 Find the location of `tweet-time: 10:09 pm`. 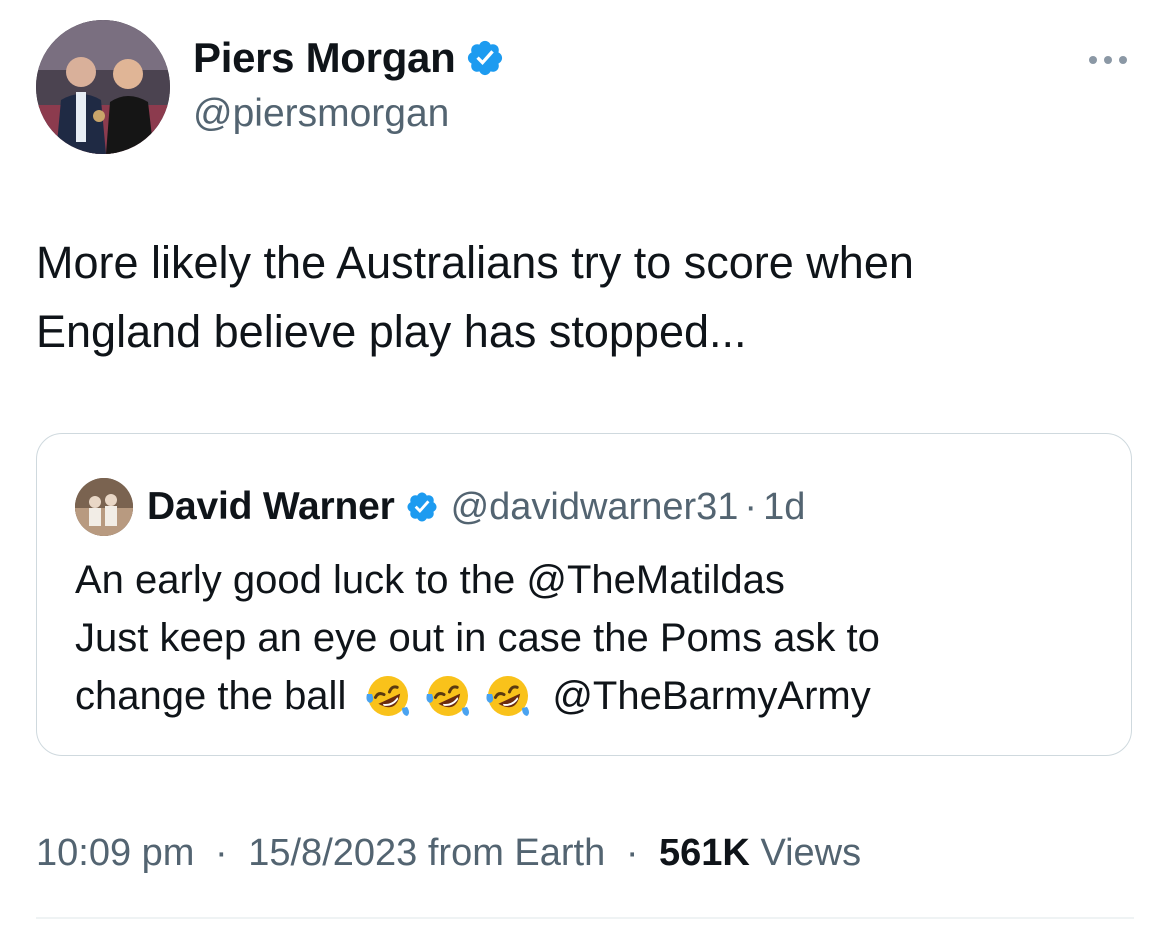

tweet-time: 10:09 pm is located at coordinates (115, 853).